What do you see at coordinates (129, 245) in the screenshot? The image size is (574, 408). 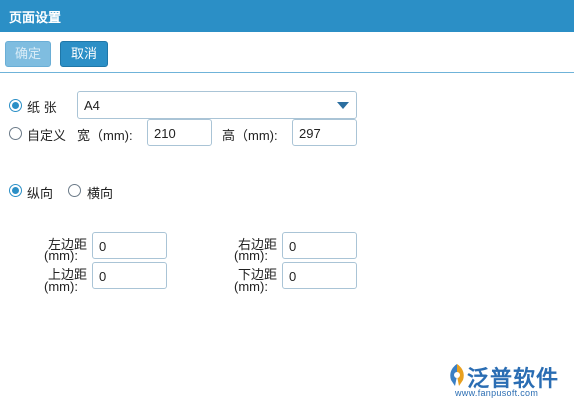 I see `left-margin-input: 0` at bounding box center [129, 245].